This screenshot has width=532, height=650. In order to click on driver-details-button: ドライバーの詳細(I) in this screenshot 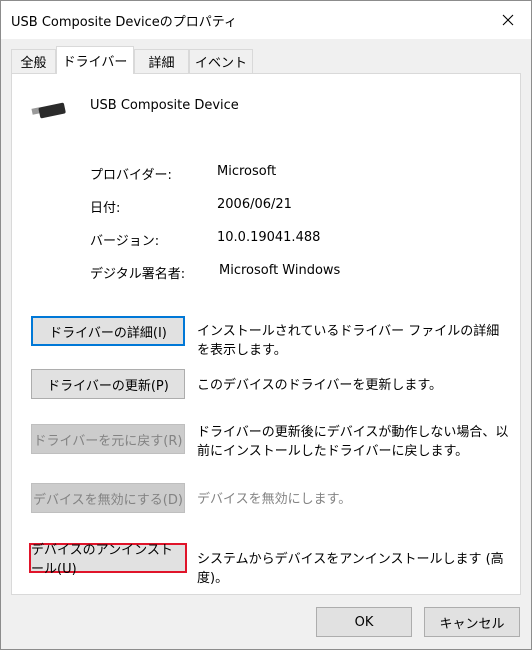, I will do `click(108, 331)`.